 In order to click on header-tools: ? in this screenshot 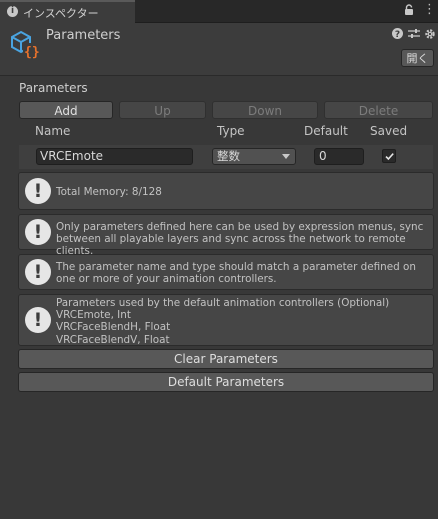, I will do `click(414, 35)`.